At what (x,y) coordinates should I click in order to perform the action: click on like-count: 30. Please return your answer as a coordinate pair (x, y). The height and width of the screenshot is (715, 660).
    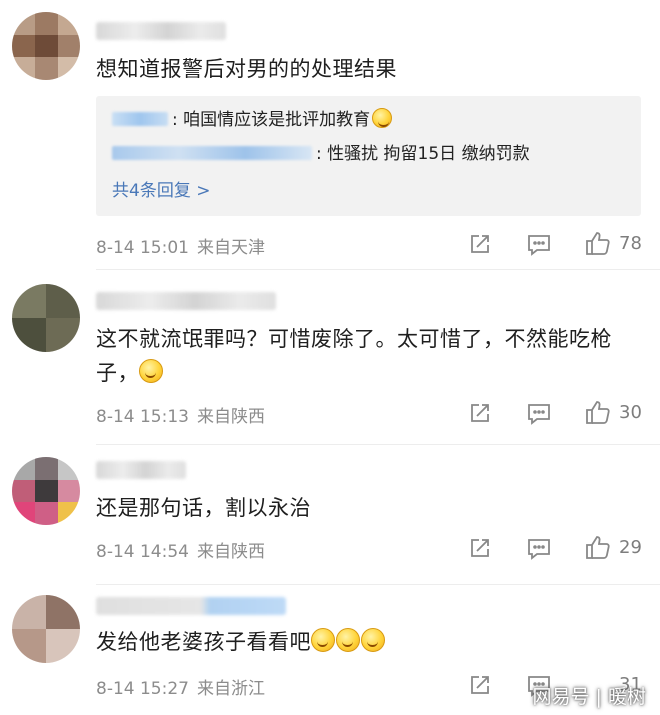
    Looking at the image, I should click on (630, 412).